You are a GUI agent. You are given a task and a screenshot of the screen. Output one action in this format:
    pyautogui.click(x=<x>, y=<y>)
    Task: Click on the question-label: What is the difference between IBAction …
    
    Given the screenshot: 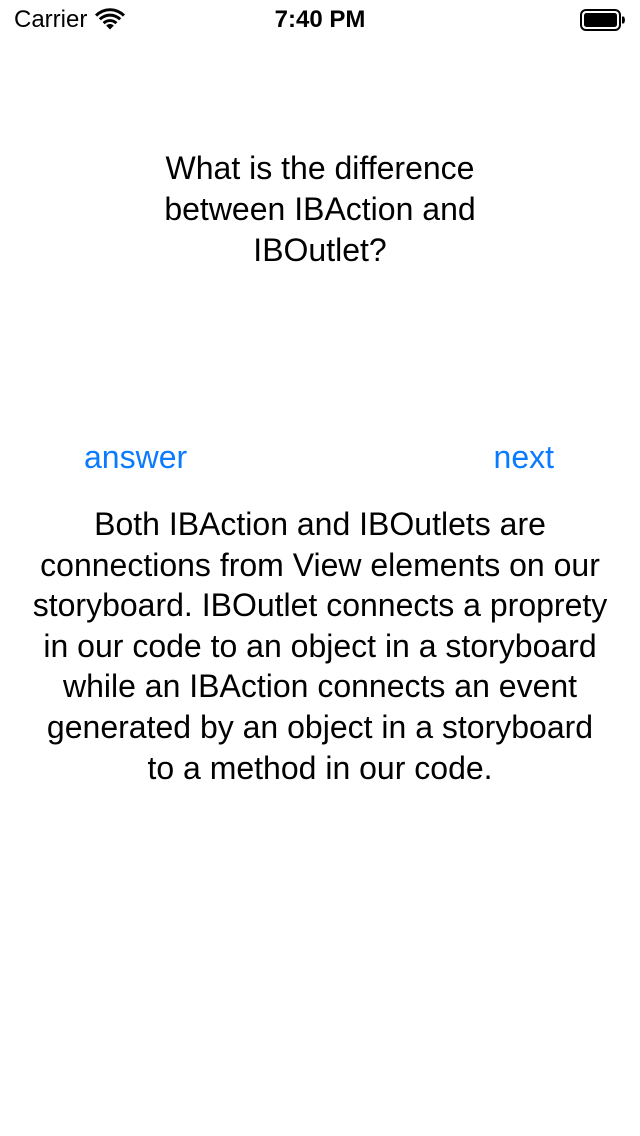 What is the action you would take?
    pyautogui.click(x=320, y=209)
    